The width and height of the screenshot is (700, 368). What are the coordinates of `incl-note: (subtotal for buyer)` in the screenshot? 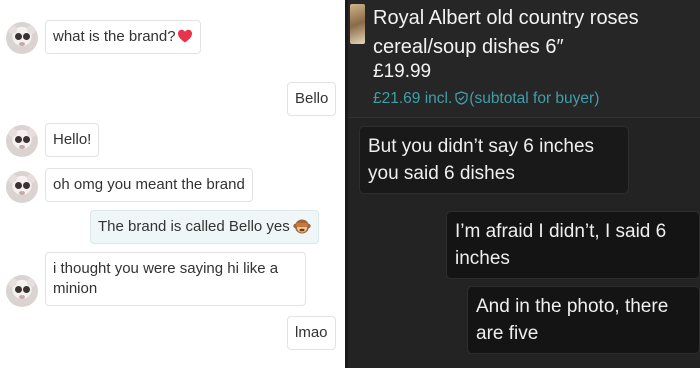 It's located at (534, 98).